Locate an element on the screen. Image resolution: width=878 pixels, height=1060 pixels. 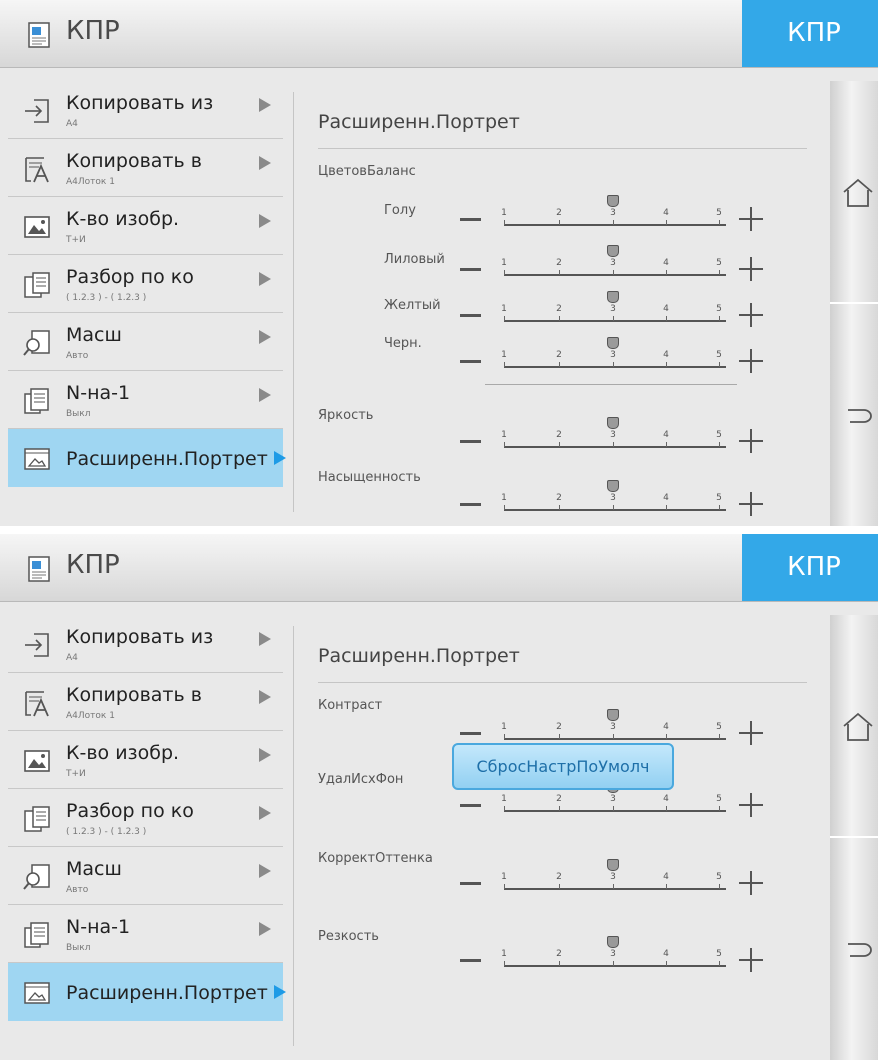
nav-separator is located at coordinates (854, 303).